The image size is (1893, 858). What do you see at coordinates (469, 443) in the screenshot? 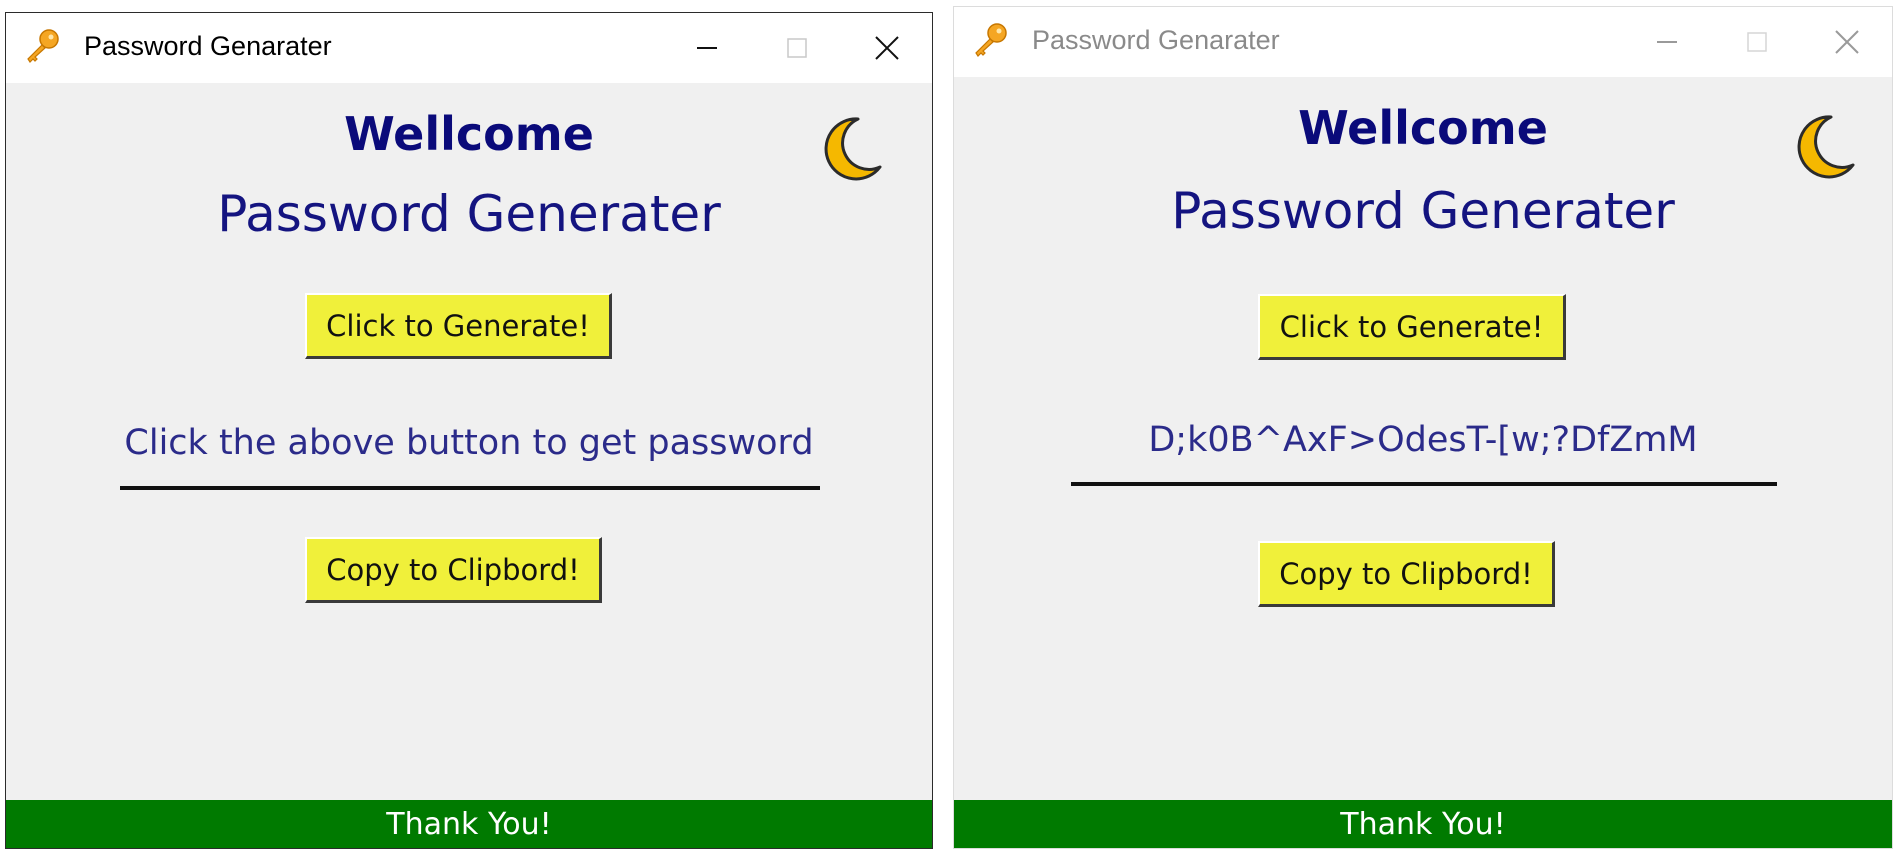
I see `password-output: Click the above button to get password` at bounding box center [469, 443].